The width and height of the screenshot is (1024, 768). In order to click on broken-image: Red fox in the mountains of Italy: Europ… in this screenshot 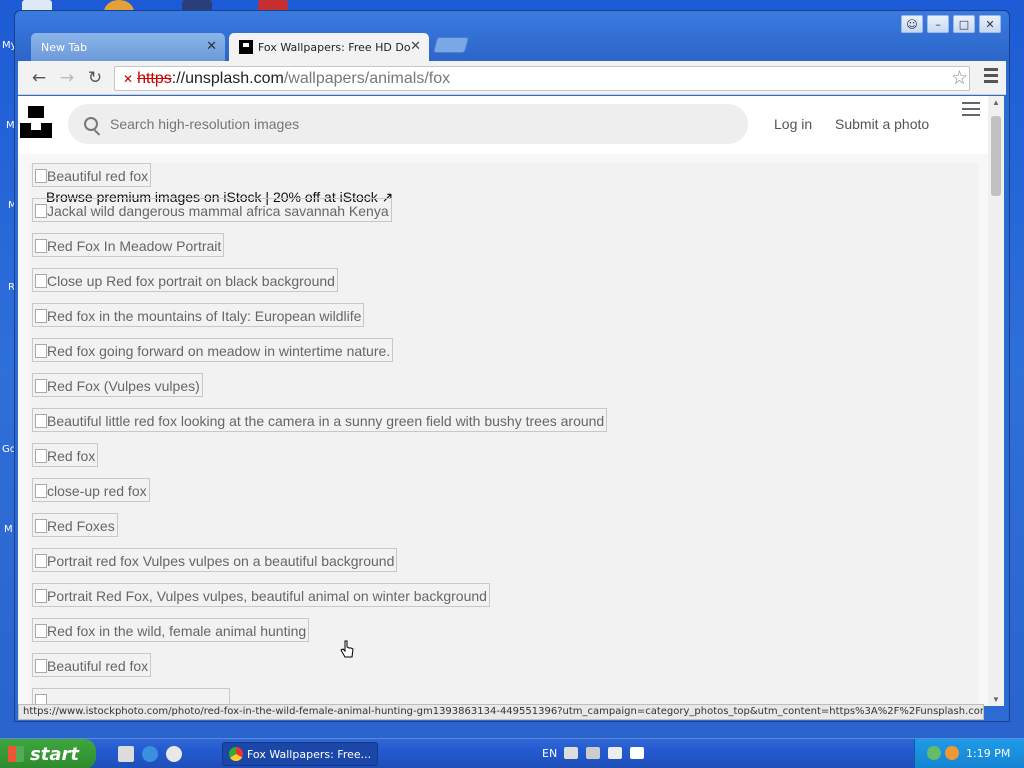, I will do `click(198, 315)`.